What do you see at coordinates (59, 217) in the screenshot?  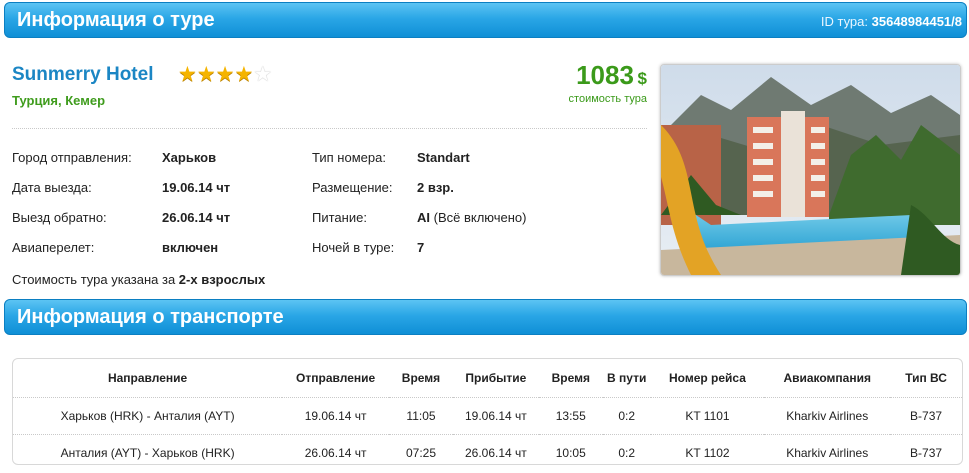 I see `detail-label: Выезд обратно:` at bounding box center [59, 217].